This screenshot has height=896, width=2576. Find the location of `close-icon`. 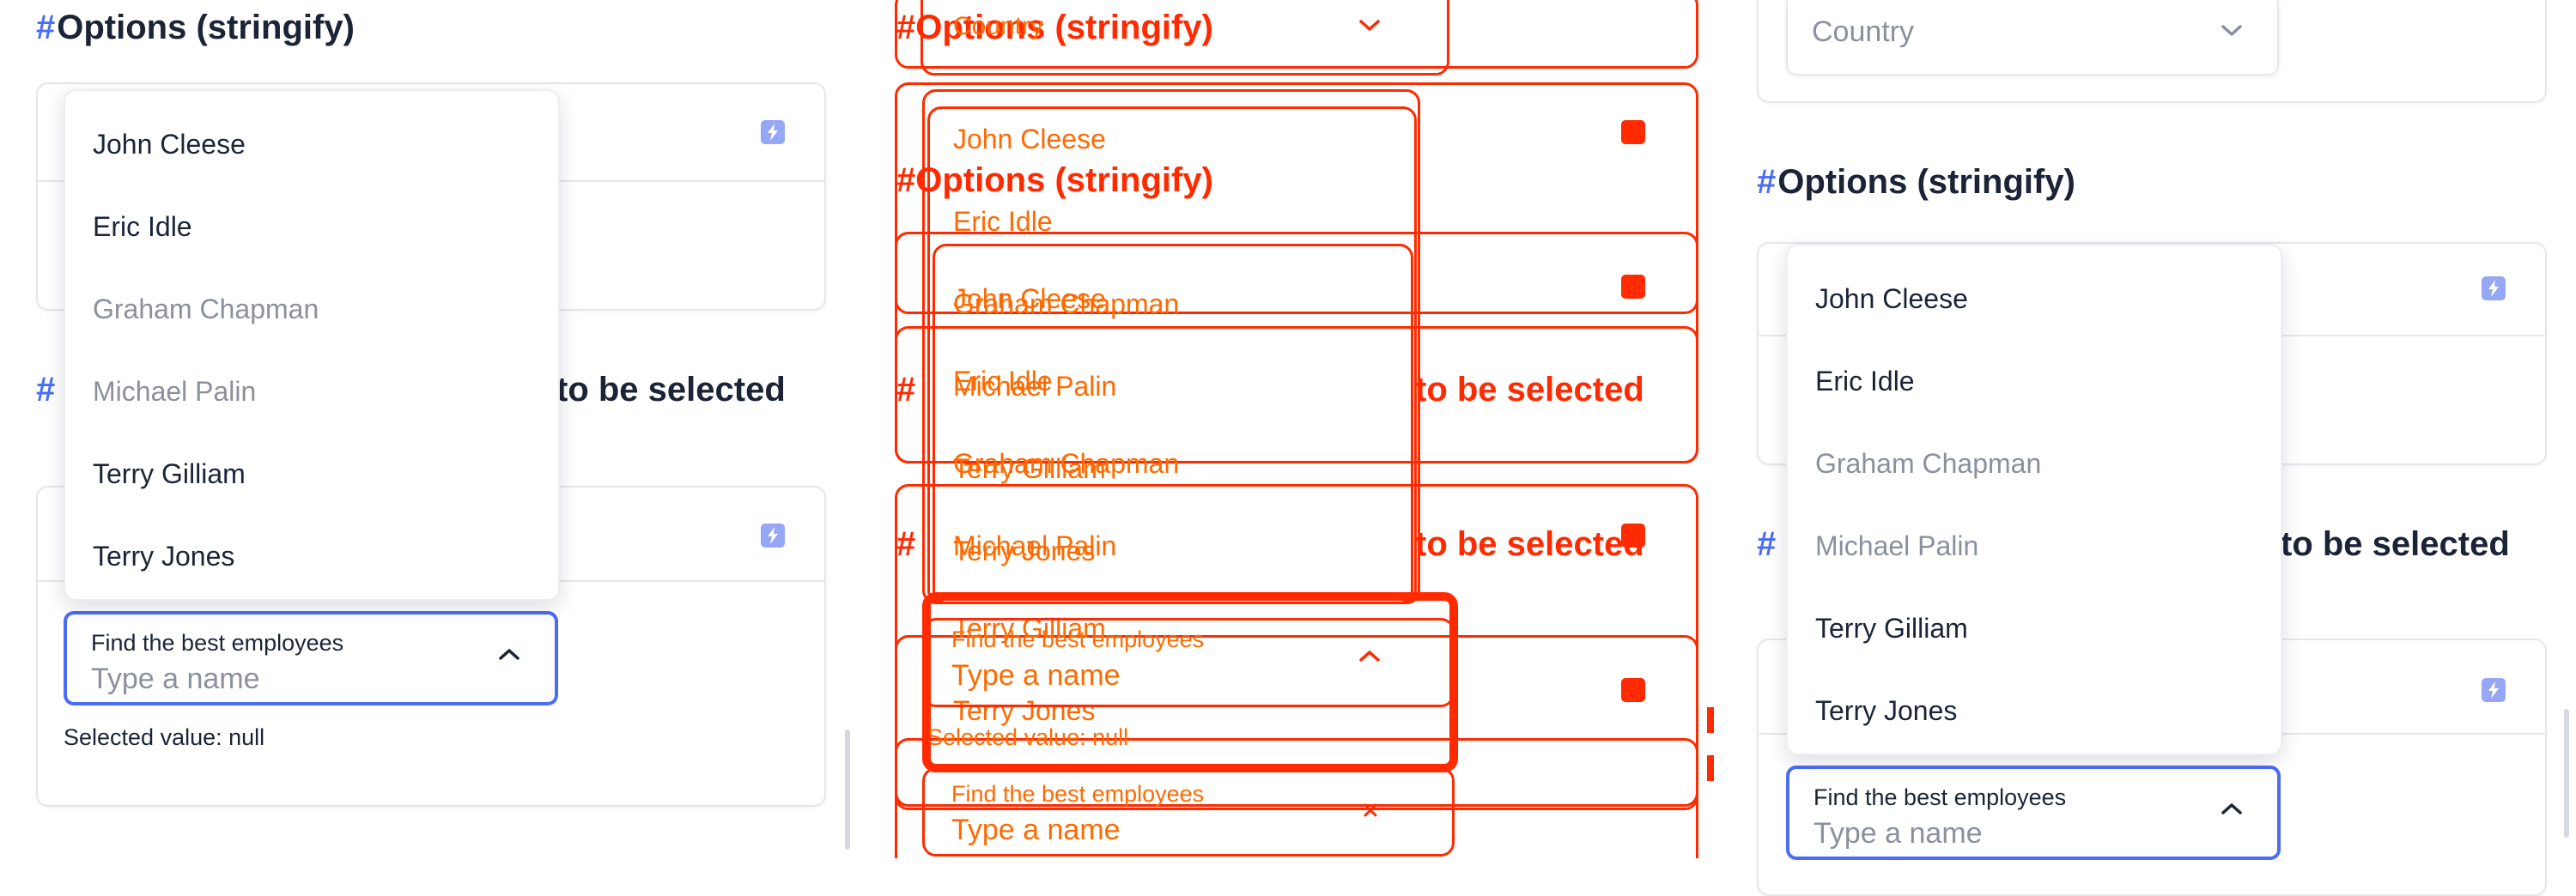

close-icon is located at coordinates (1371, 812).